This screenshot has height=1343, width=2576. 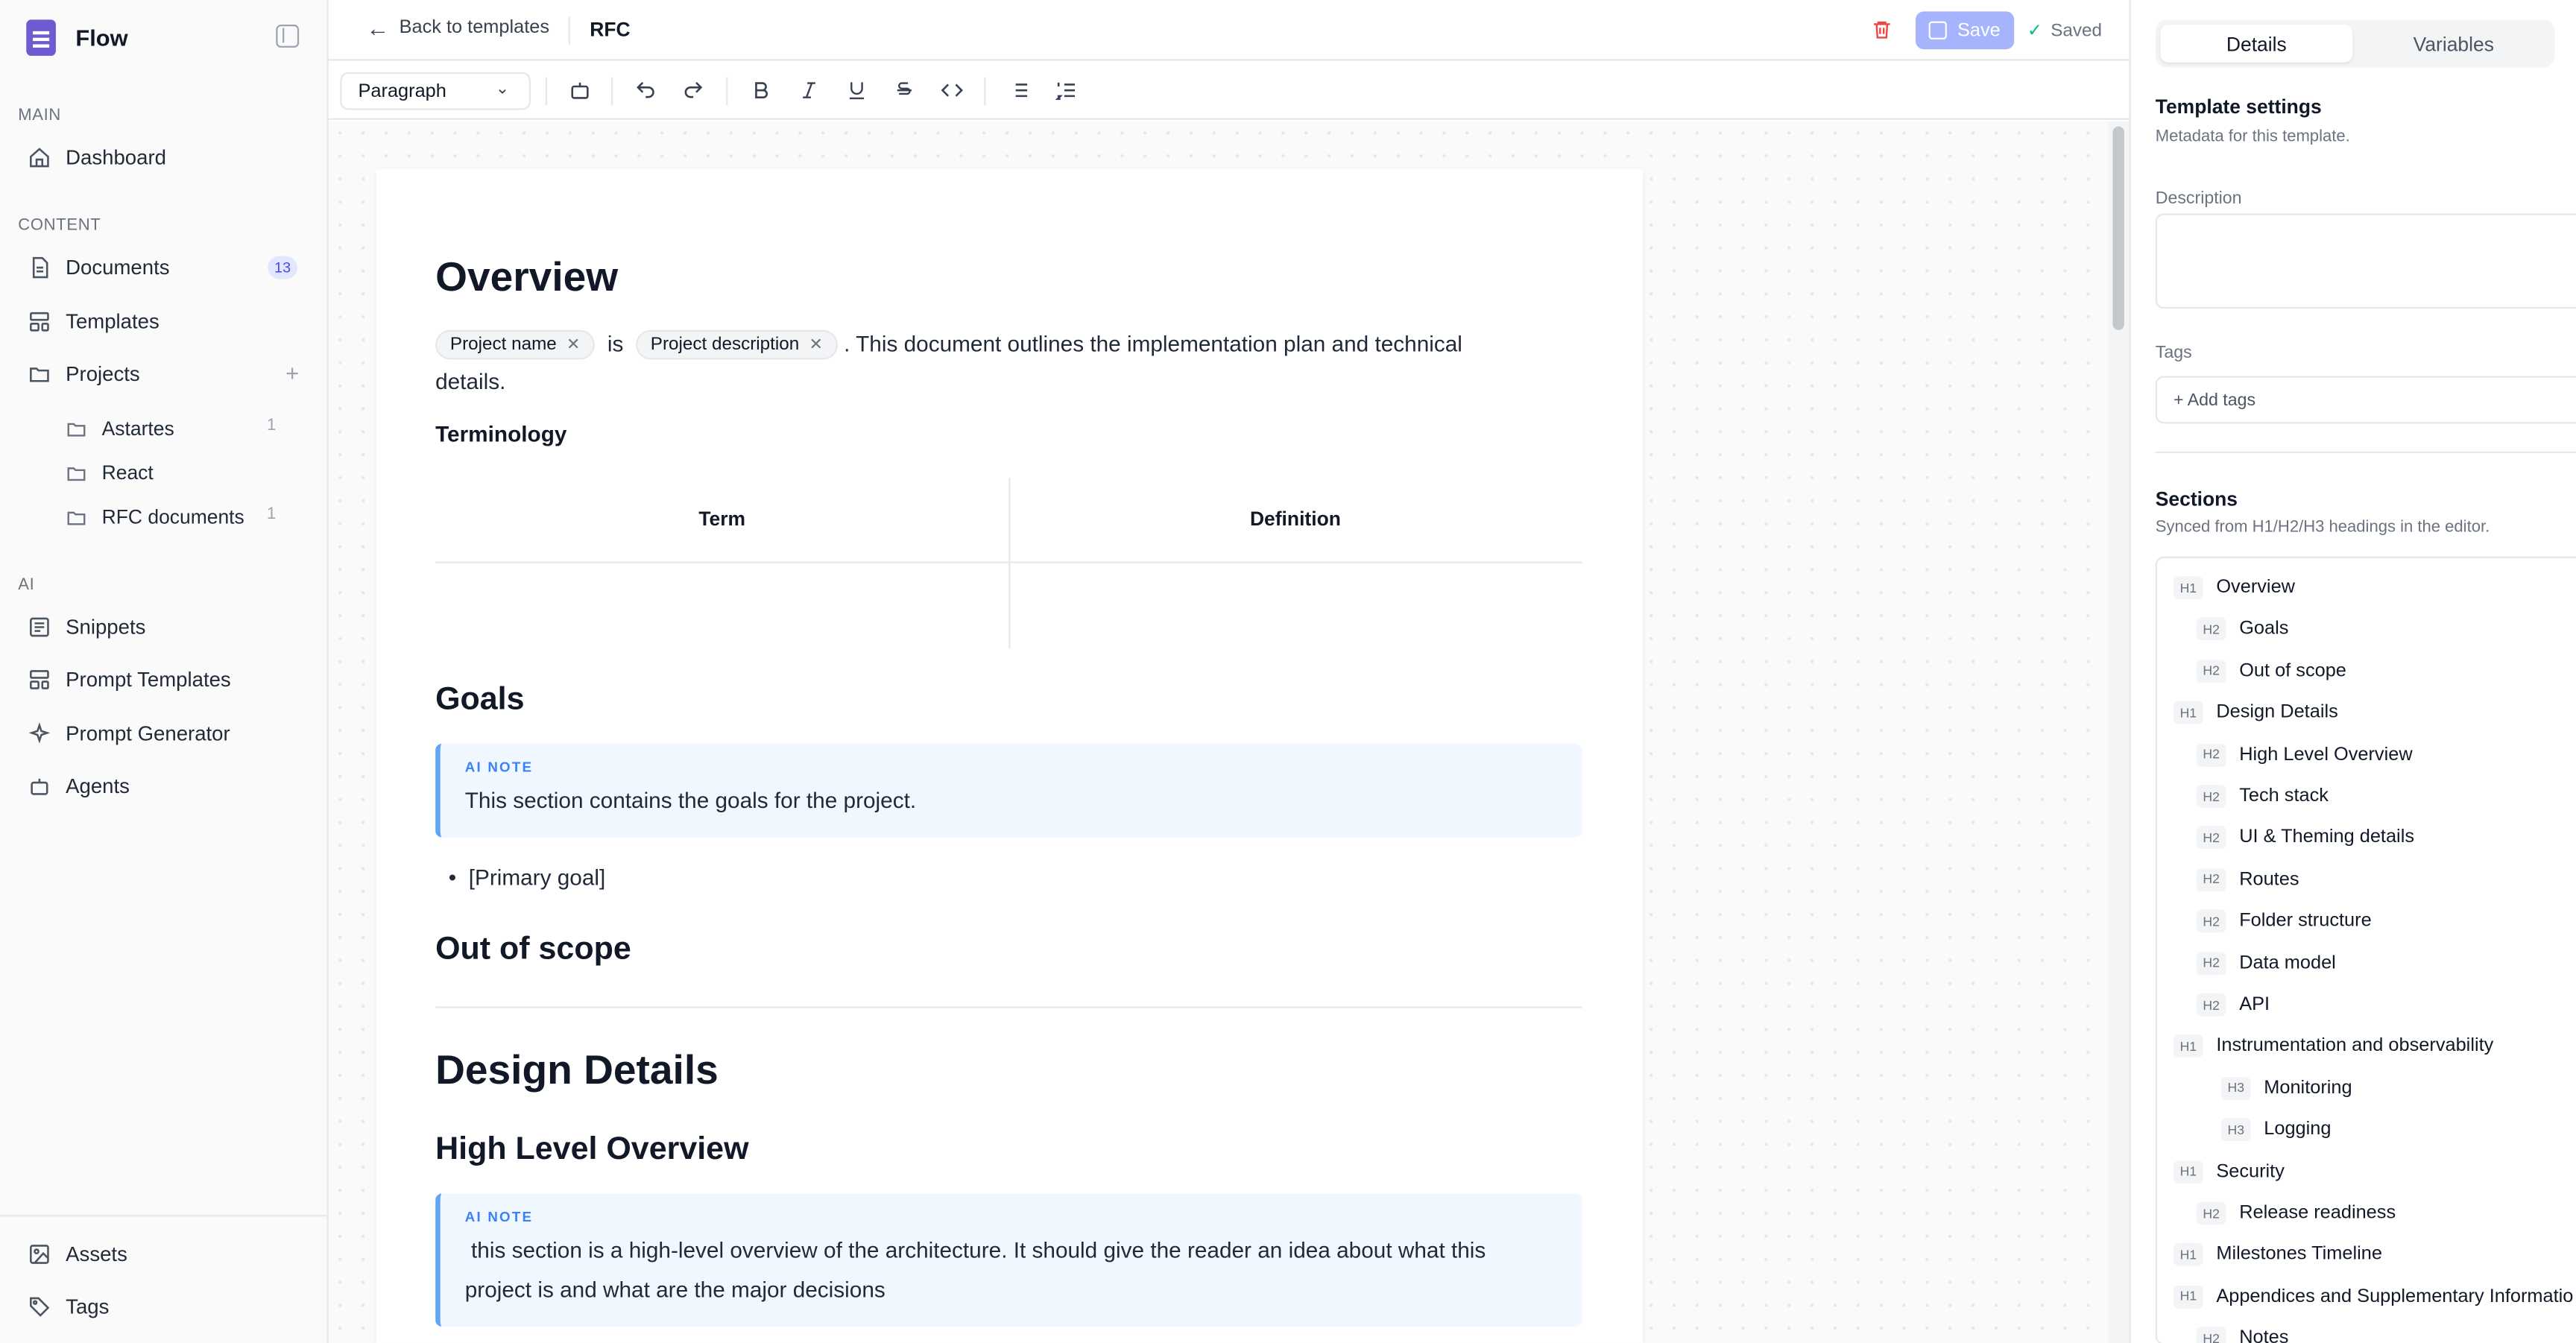 I want to click on italic-button, so click(x=809, y=90).